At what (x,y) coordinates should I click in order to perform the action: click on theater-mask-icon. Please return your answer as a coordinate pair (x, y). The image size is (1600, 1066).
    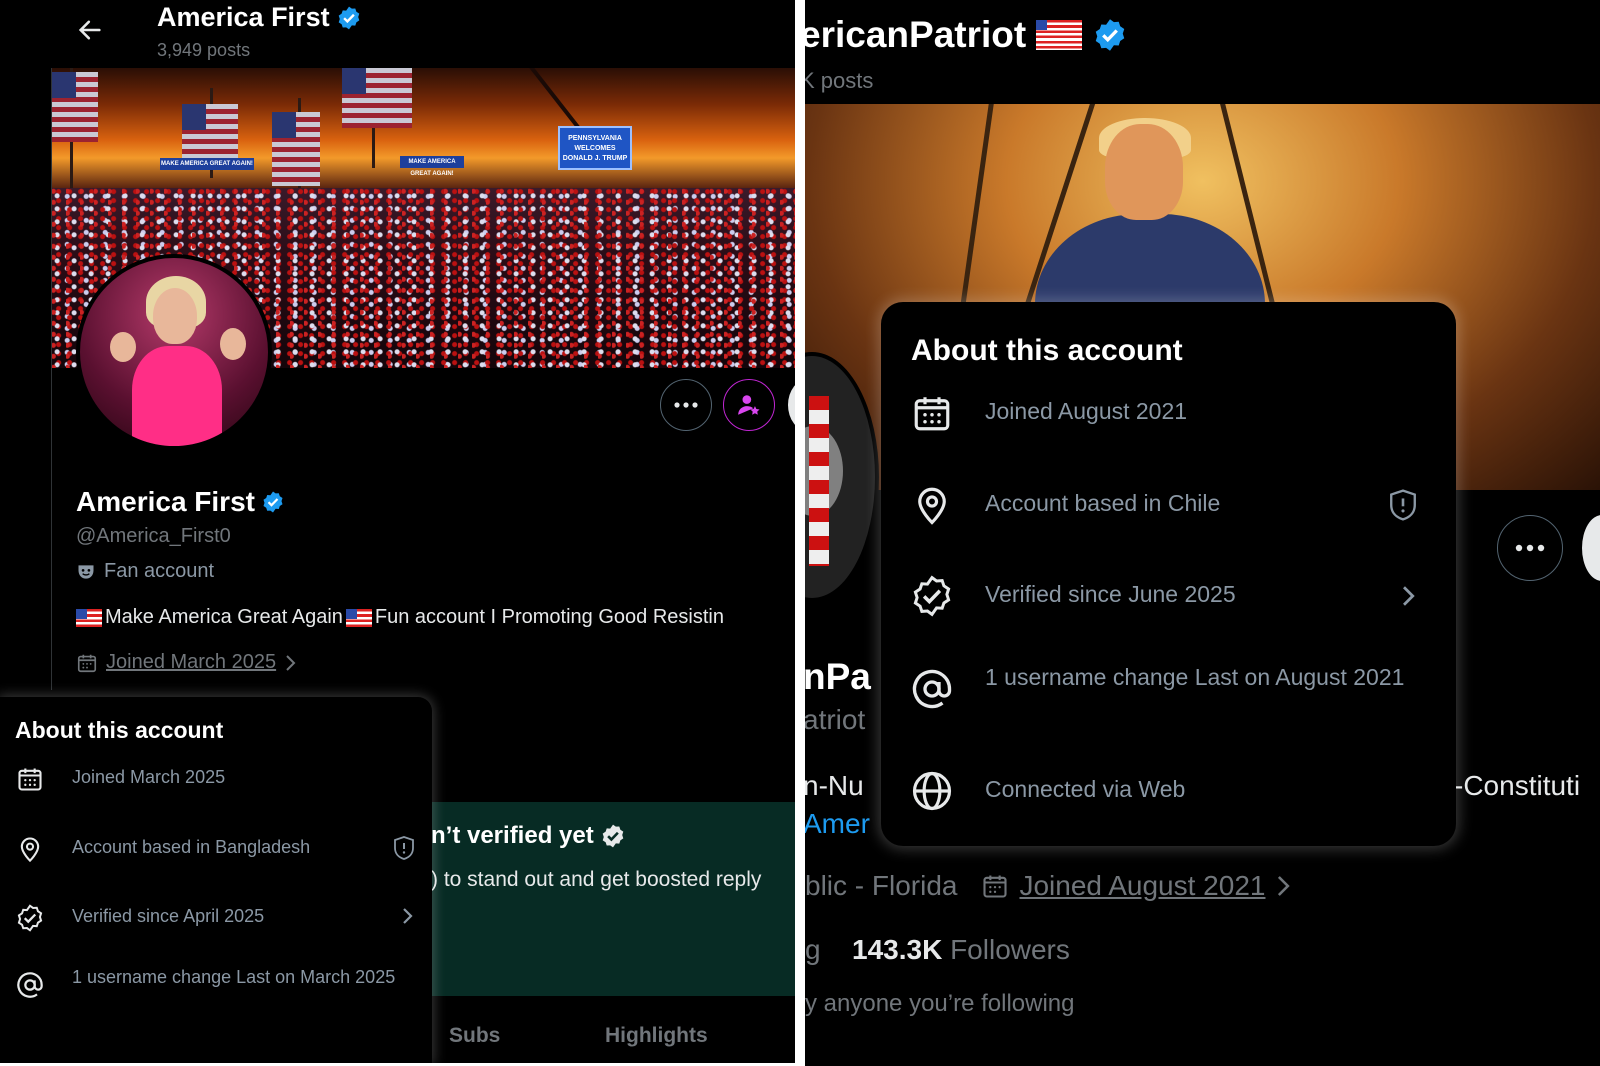
    Looking at the image, I should click on (86, 571).